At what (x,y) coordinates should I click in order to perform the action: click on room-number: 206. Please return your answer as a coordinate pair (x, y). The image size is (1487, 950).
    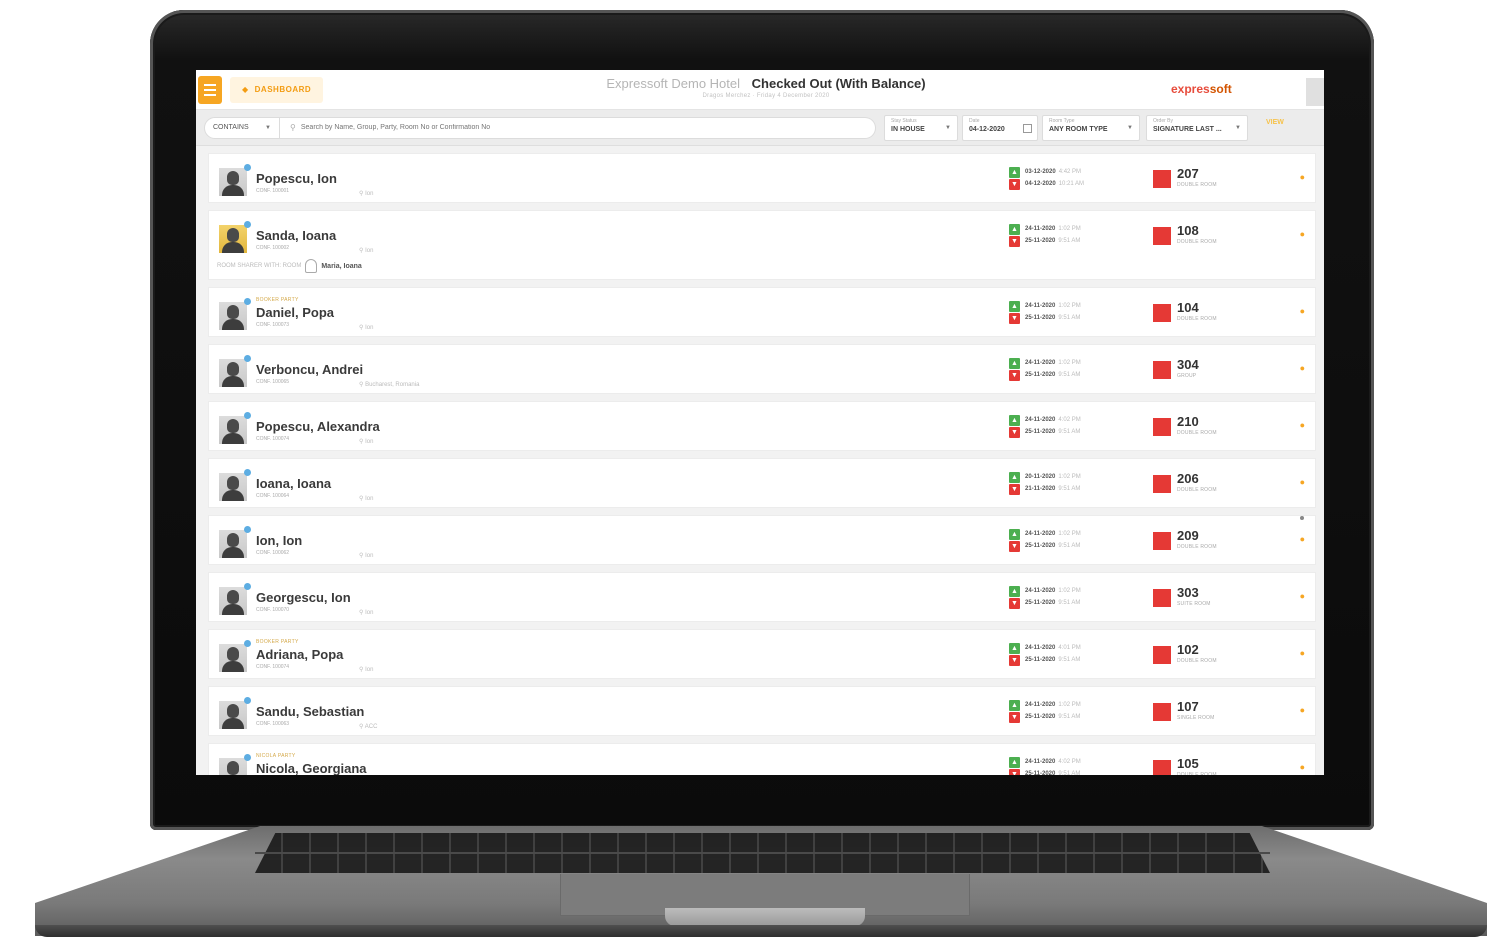
    Looking at the image, I should click on (1188, 478).